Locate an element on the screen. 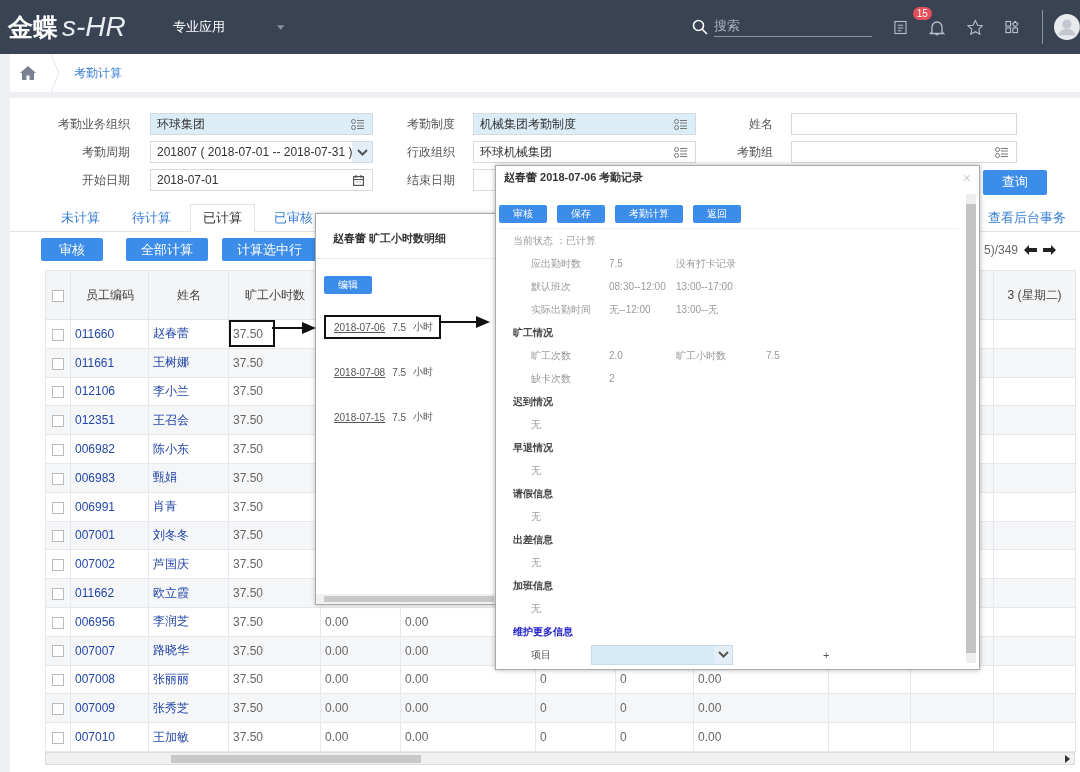 The image size is (1080, 772). scroll-right-icon is located at coordinates (1067, 758).